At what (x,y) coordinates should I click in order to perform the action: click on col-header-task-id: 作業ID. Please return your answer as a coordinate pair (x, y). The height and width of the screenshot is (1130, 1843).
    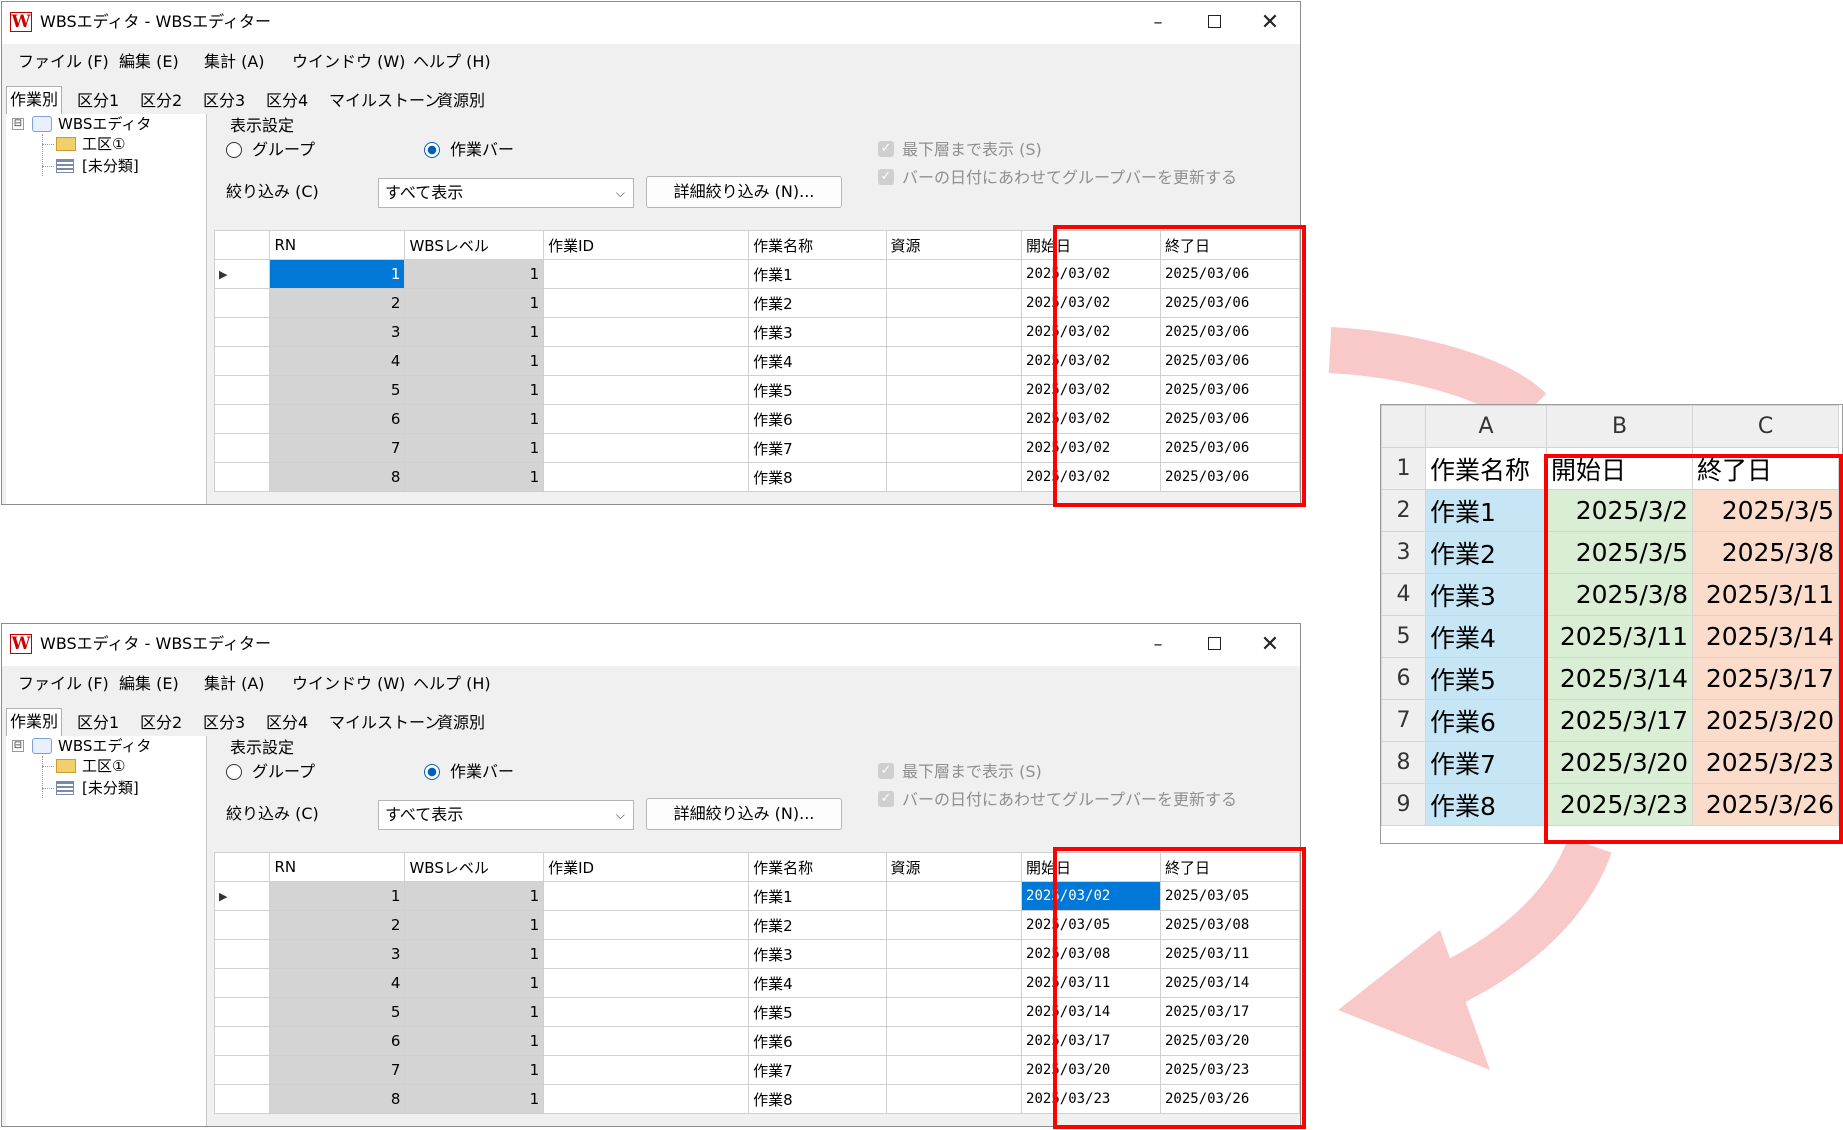
    Looking at the image, I should click on (646, 867).